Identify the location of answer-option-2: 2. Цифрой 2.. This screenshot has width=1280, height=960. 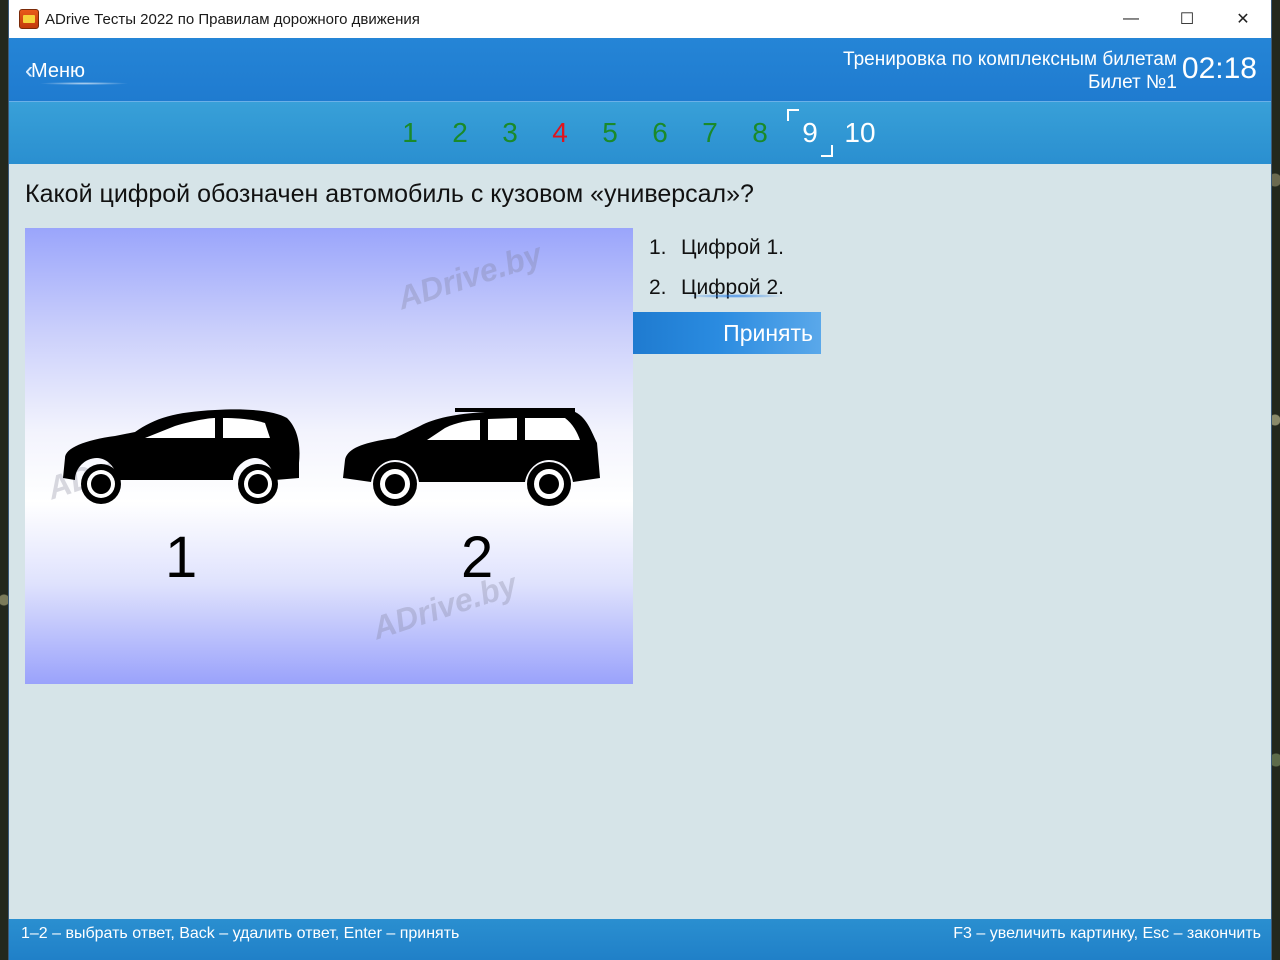
(716, 288).